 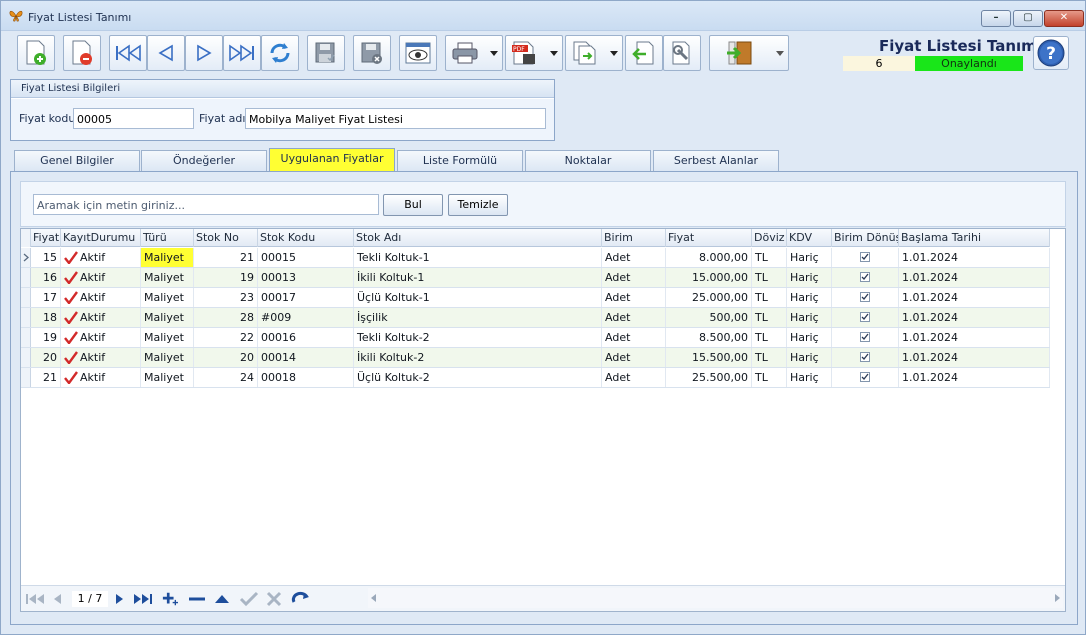 What do you see at coordinates (46, 257) in the screenshot?
I see `col-fiyat-no-cell: 15` at bounding box center [46, 257].